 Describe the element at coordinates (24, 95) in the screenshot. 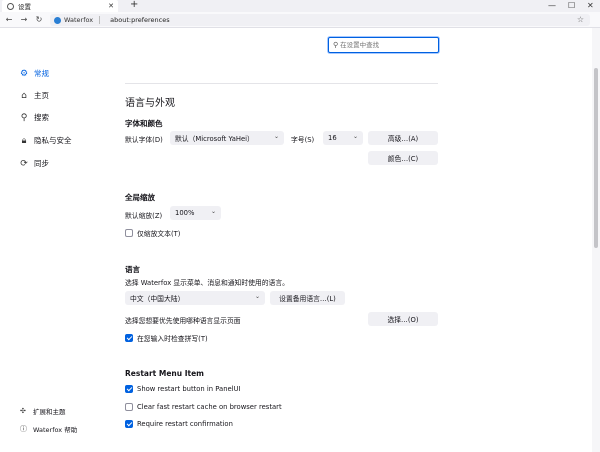

I see `home-icon: ⌂` at that location.